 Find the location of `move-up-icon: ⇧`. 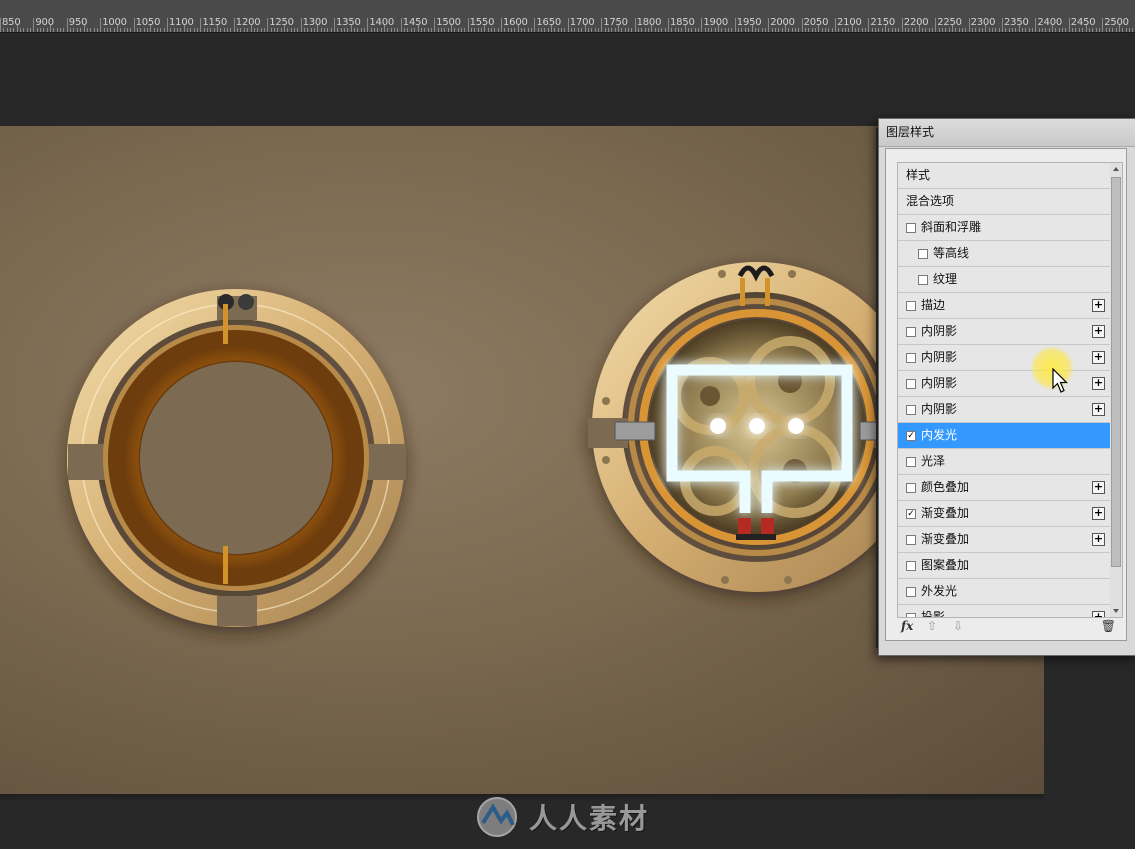

move-up-icon: ⇧ is located at coordinates (932, 626).